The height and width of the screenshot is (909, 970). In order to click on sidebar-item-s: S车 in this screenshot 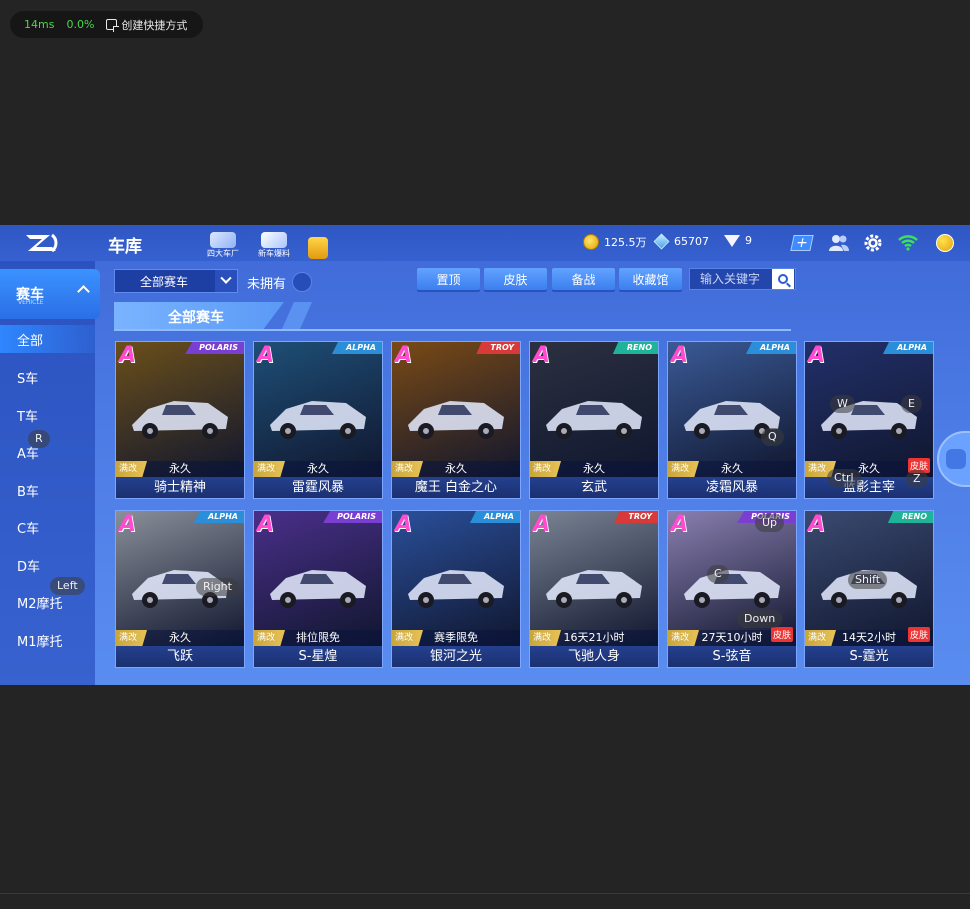, I will do `click(47, 378)`.